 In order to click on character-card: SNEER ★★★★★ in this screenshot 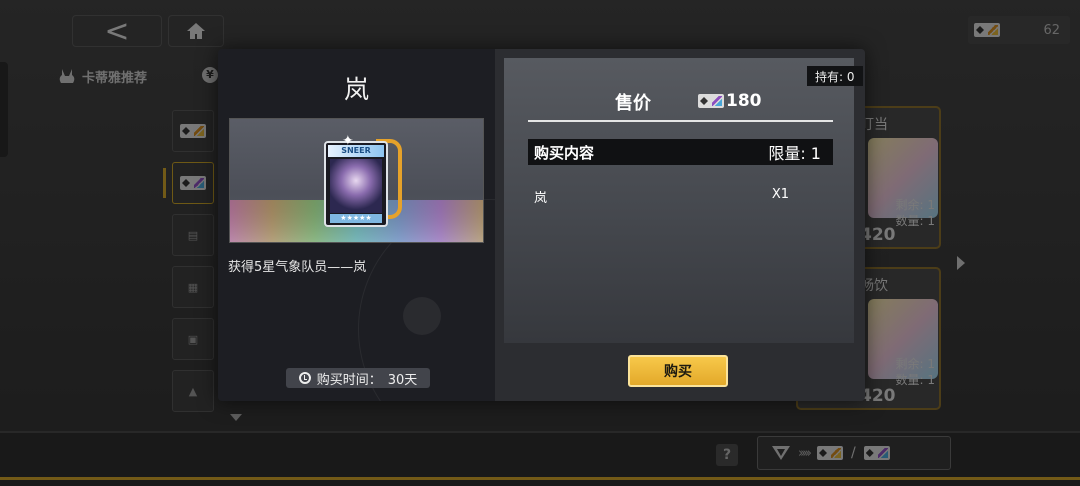, I will do `click(356, 184)`.